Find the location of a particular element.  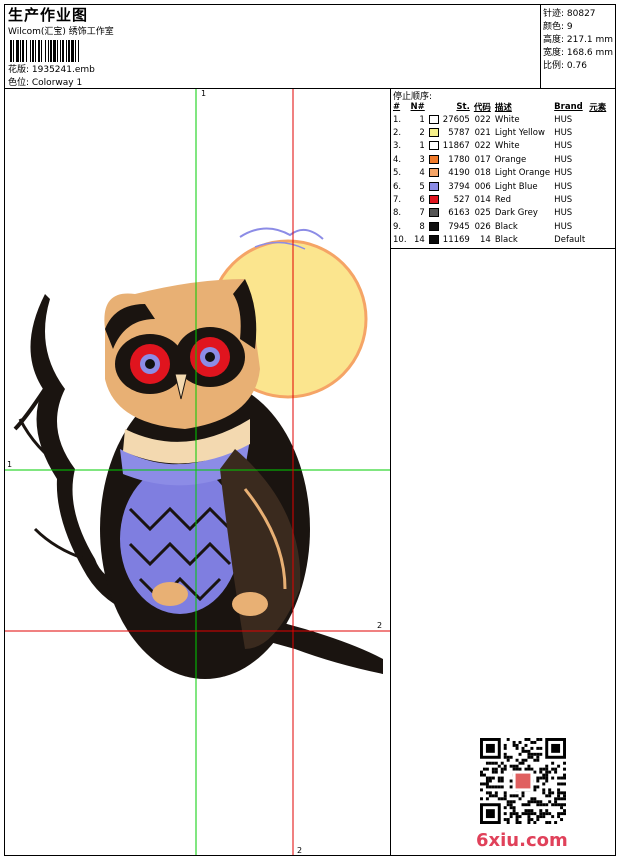

cell-desc: Dark Grey is located at coordinates (516, 213).